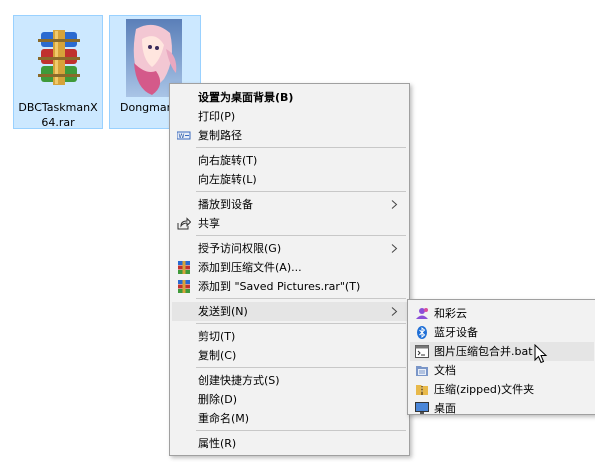  What do you see at coordinates (502, 370) in the screenshot?
I see `submenu-item-documents: 文档` at bounding box center [502, 370].